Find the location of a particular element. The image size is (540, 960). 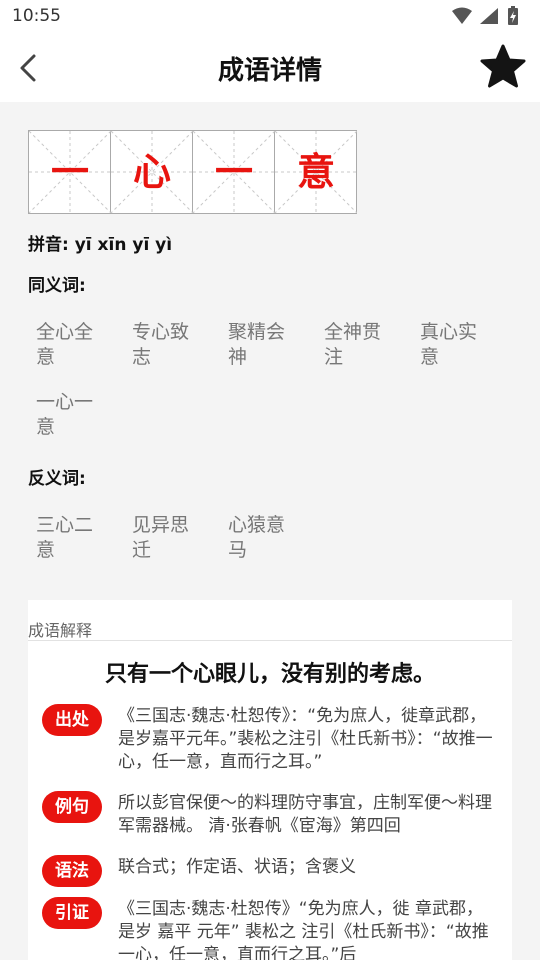

grammar-text: 联合式；作定语、状语；含褒义 is located at coordinates (237, 867).